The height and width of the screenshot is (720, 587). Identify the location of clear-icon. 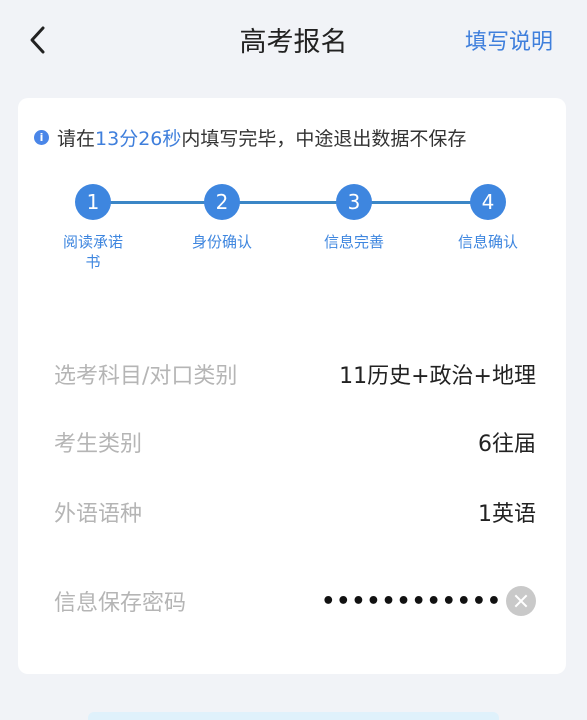
(521, 601).